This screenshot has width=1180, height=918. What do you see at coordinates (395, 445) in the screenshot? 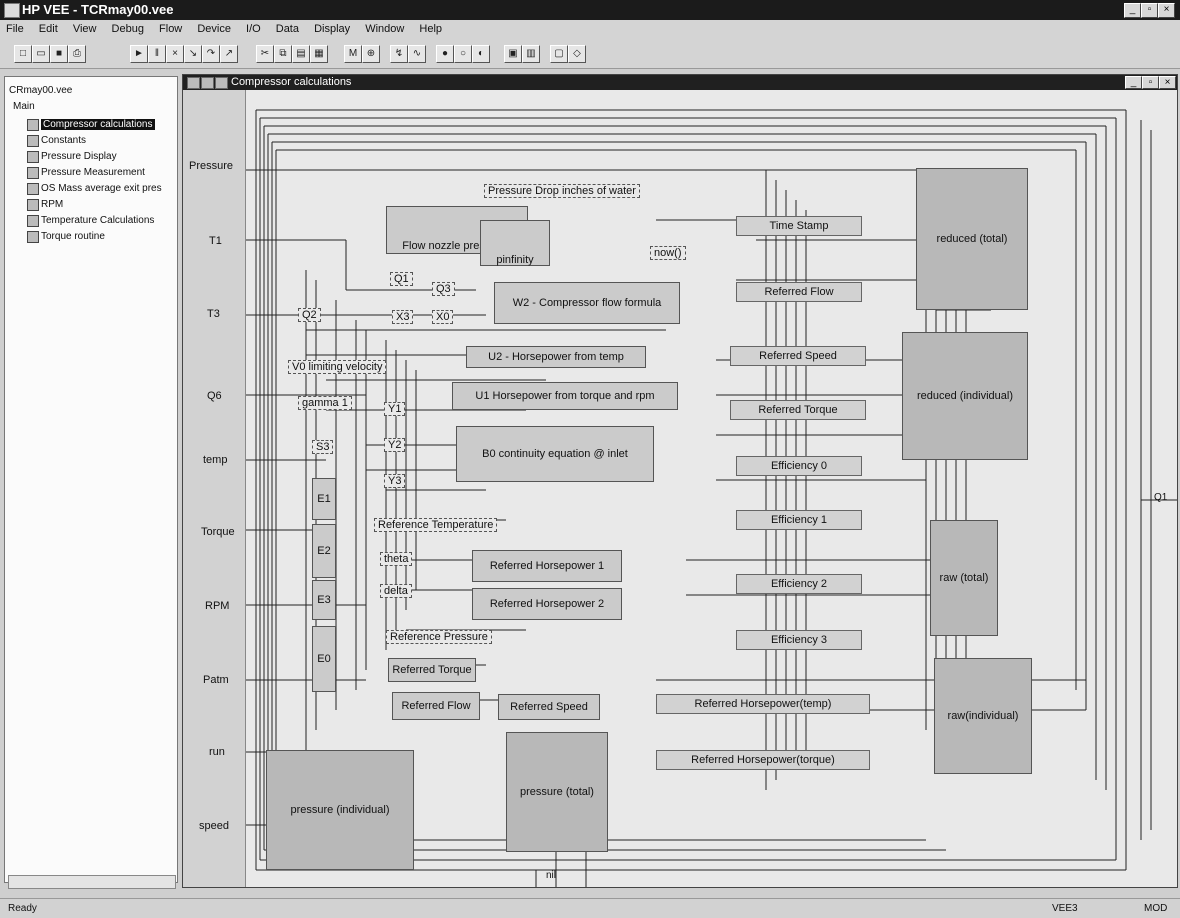
I see `var-y2: Y2` at bounding box center [395, 445].